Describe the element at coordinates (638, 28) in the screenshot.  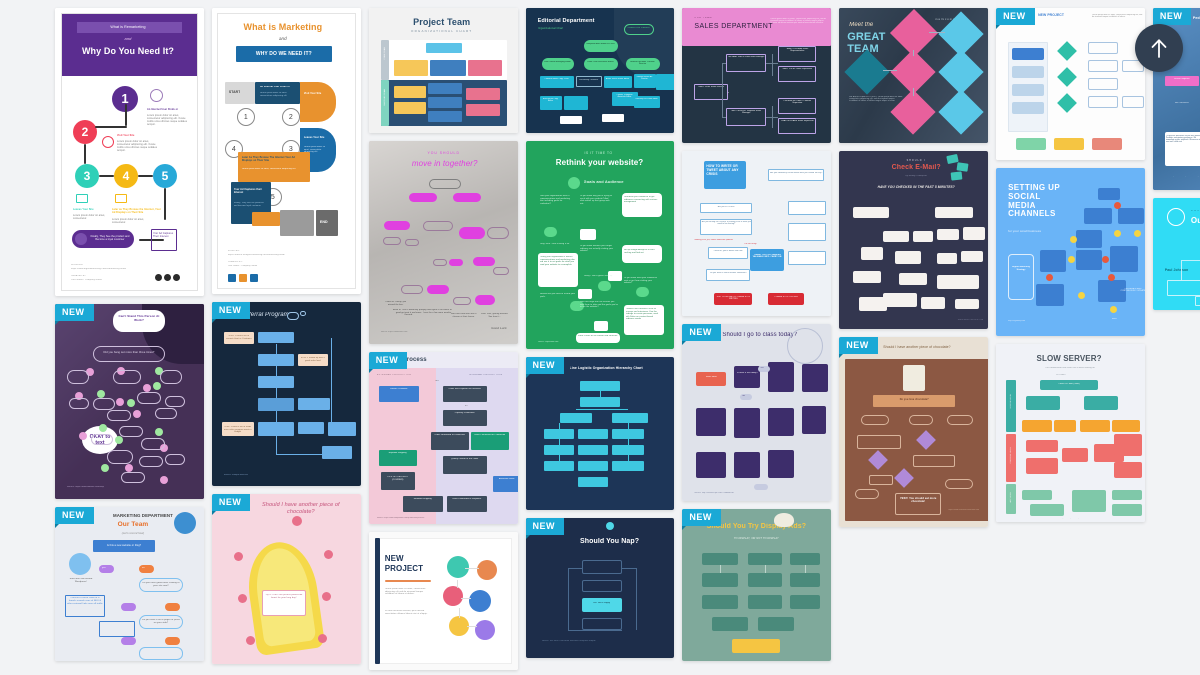
I see `node-publisher: Thomas Price Publisher` at that location.